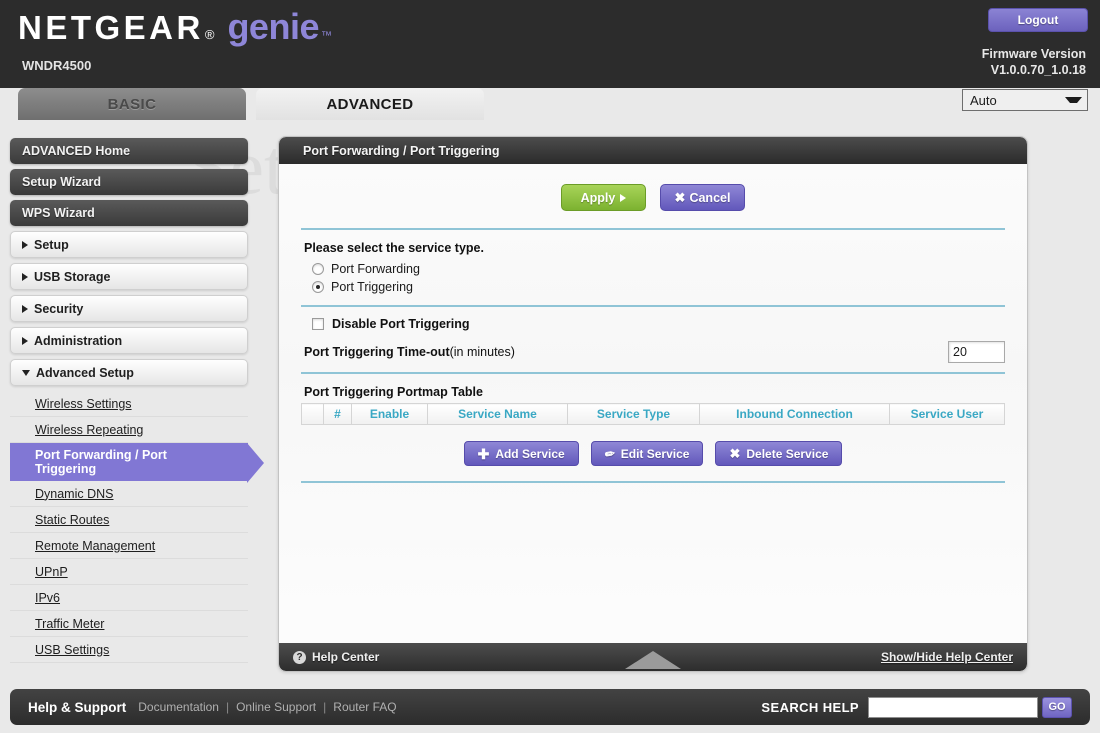 Image resolution: width=1100 pixels, height=733 pixels. I want to click on disable-port-triggering-checkbox-row: Disable Port Triggering, so click(653, 321).